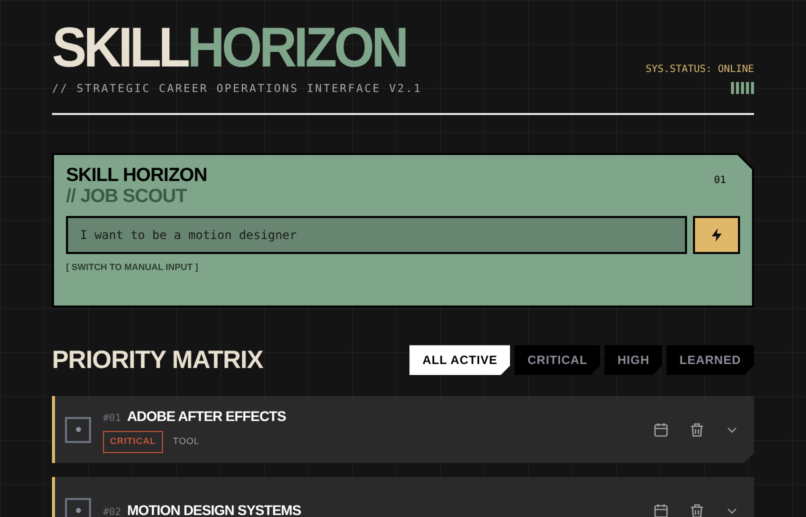 The width and height of the screenshot is (806, 517). What do you see at coordinates (136, 175) in the screenshot?
I see `card-title: SKILL HORIZON` at bounding box center [136, 175].